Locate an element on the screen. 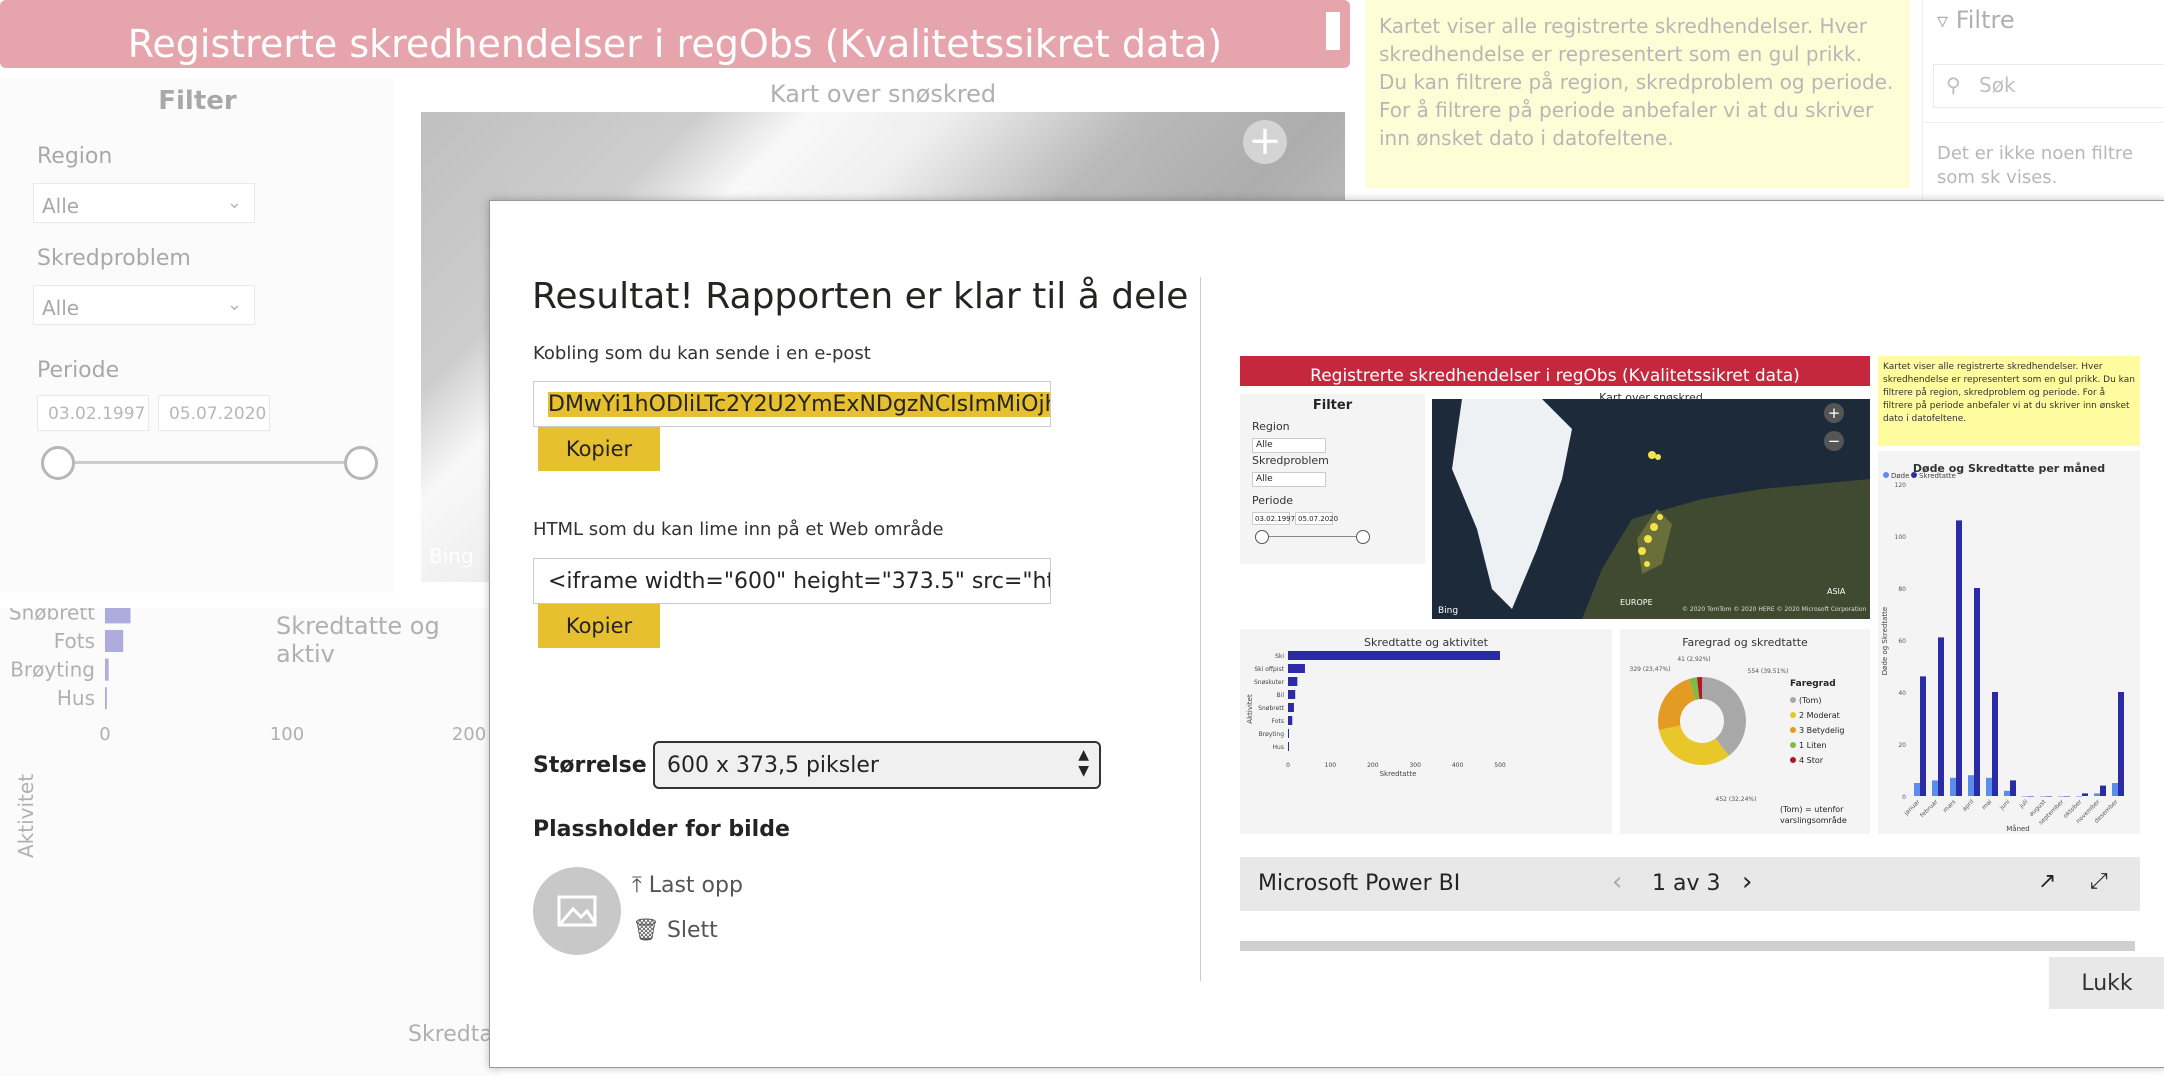 The image size is (2164, 1076). date-from-input: 03.02.1997 is located at coordinates (93, 413).